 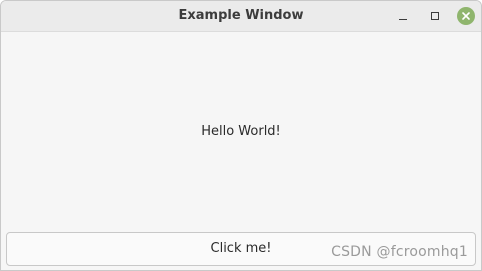 I want to click on close-icon, so click(x=466, y=16).